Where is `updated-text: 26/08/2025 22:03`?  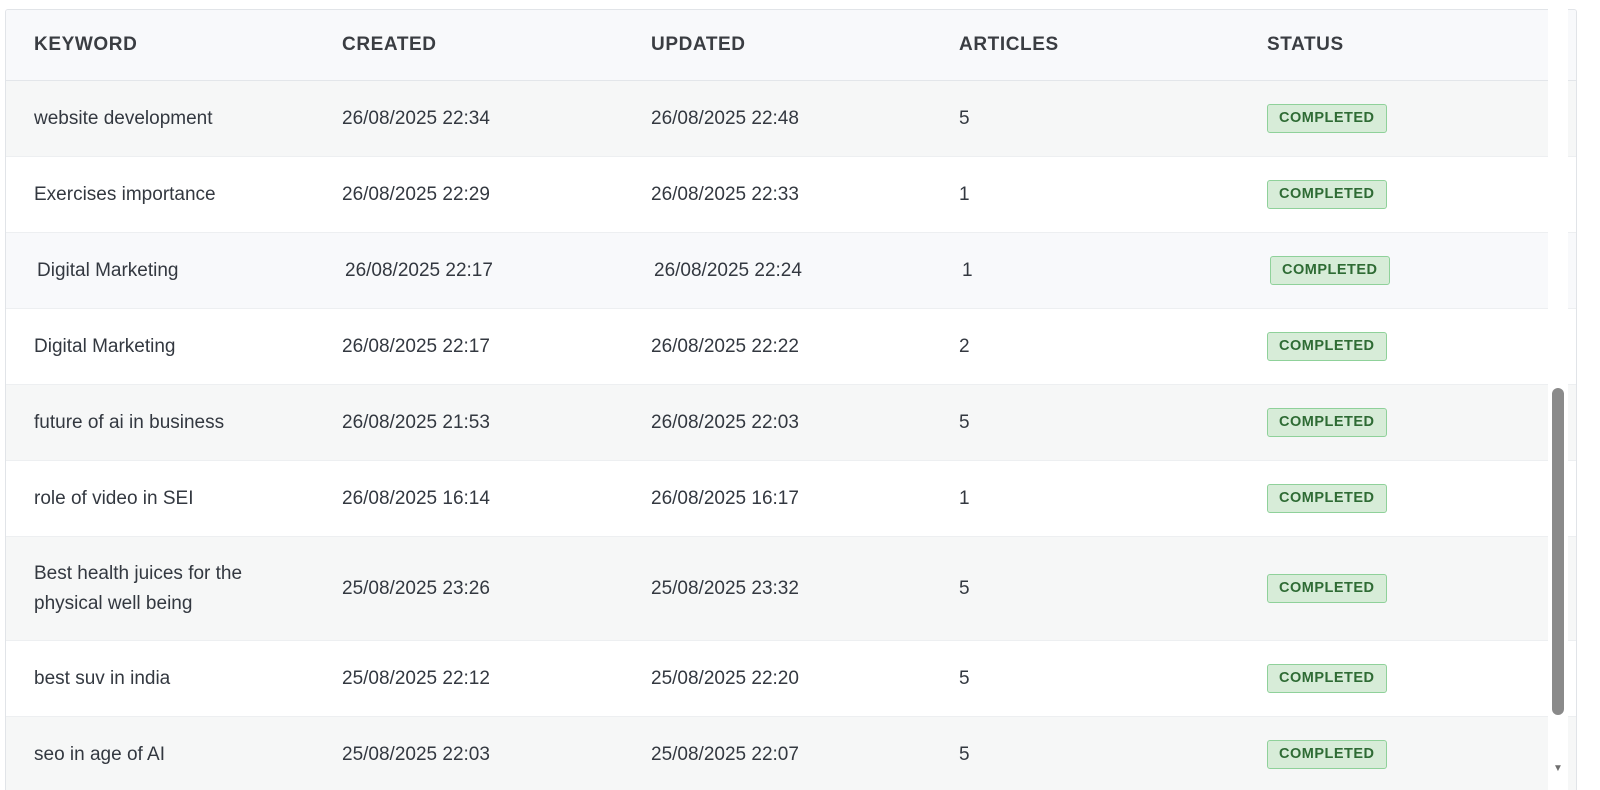 updated-text: 26/08/2025 22:03 is located at coordinates (725, 422).